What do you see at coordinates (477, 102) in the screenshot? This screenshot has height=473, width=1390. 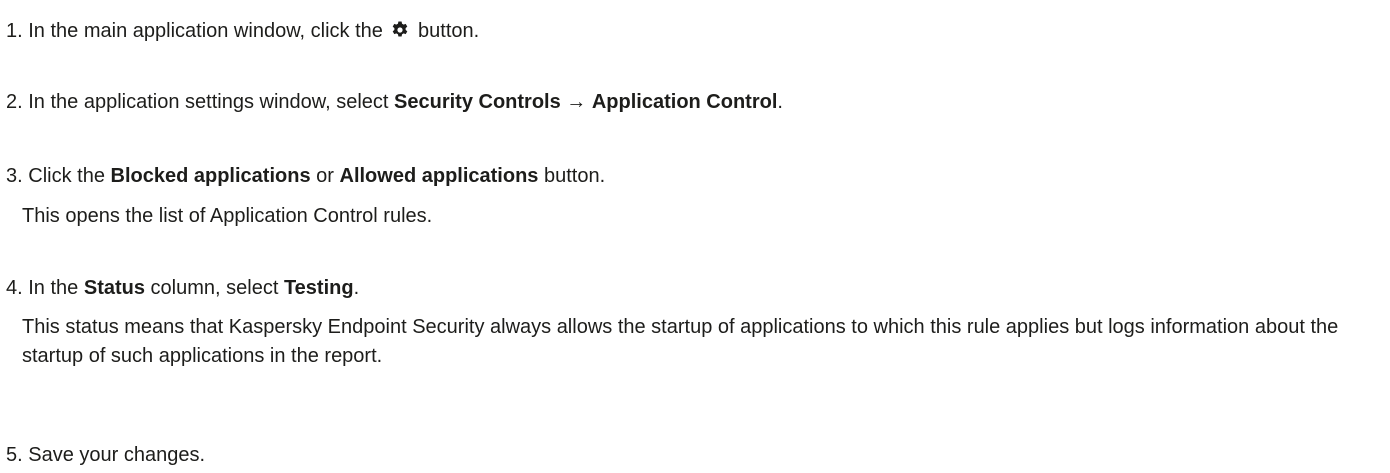 I see `menu-path-security-controls: Security Controls` at bounding box center [477, 102].